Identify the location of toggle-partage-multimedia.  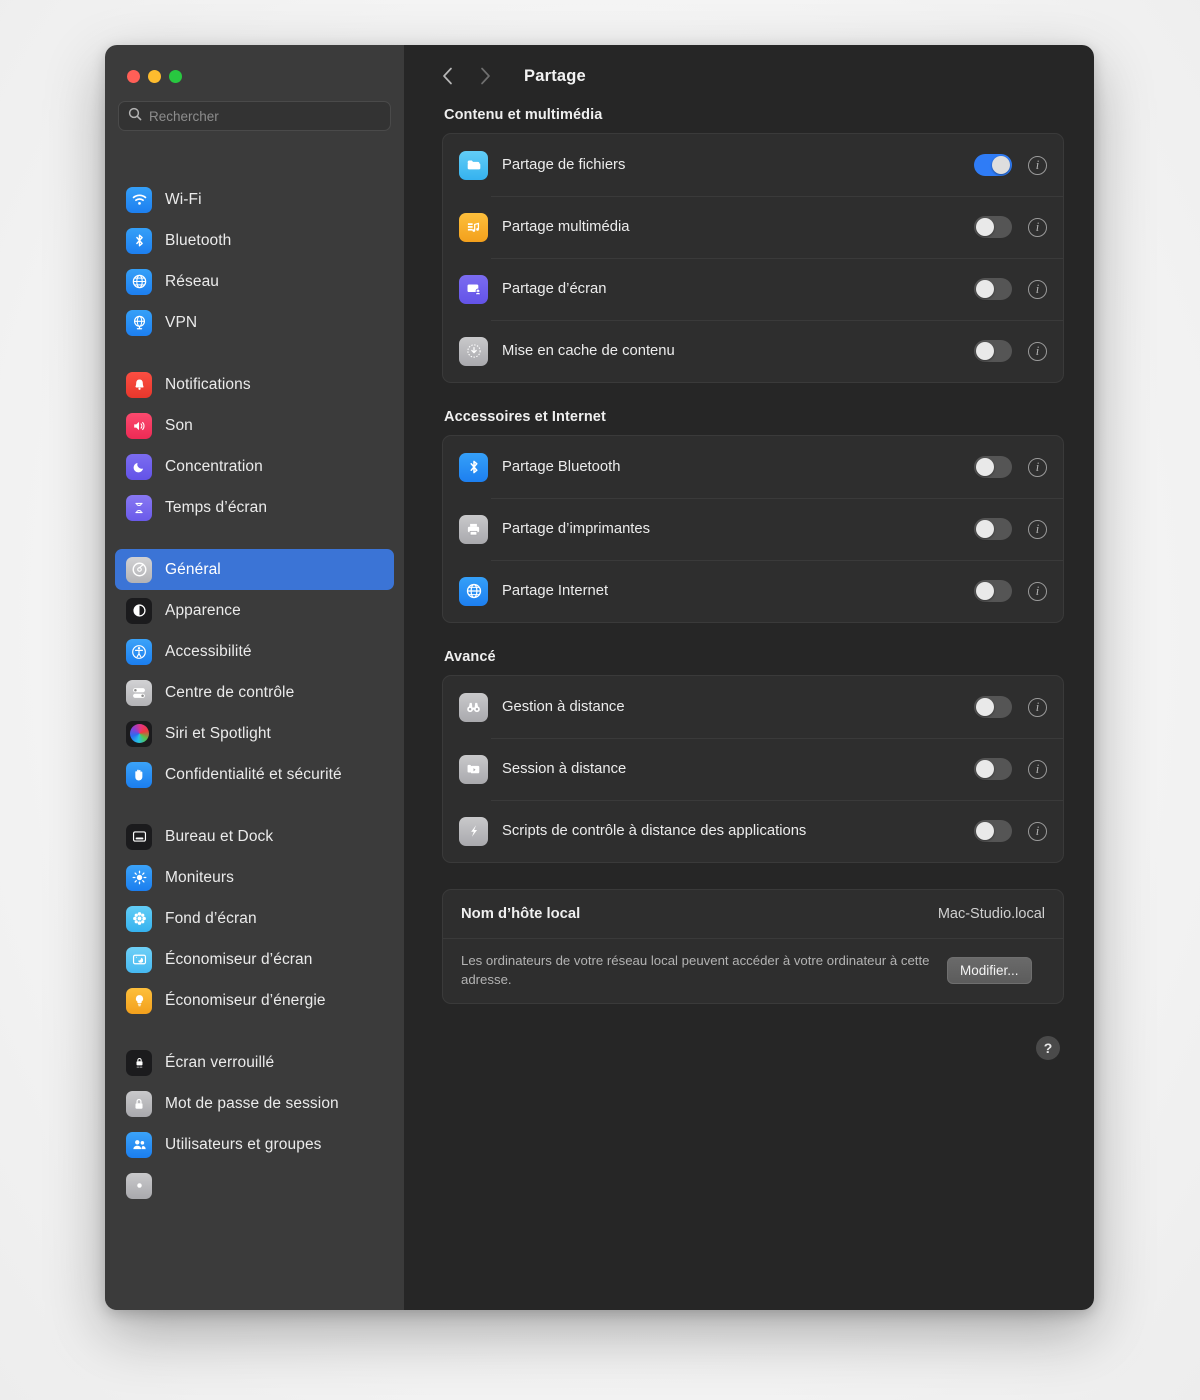
(993, 227).